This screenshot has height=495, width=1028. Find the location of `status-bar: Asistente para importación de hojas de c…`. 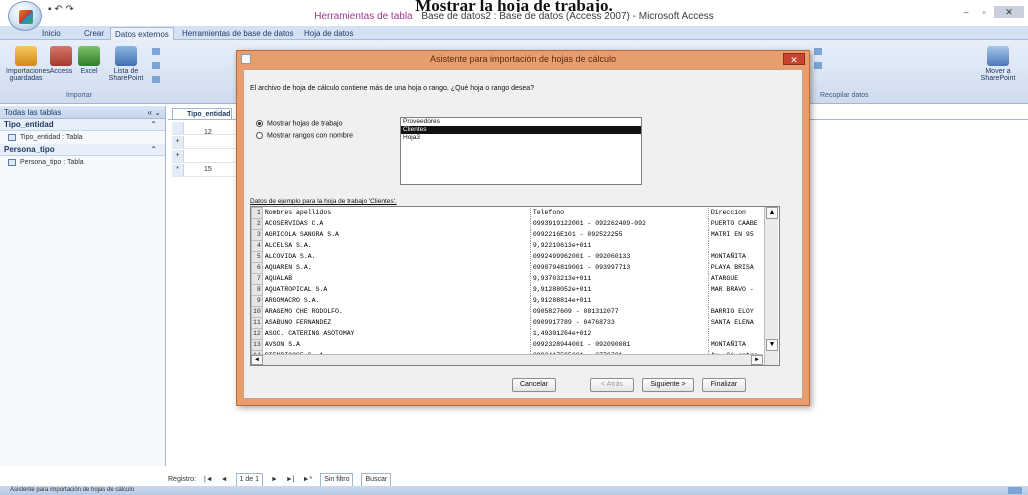

status-bar: Asistente para importación de hojas de c… is located at coordinates (514, 490).